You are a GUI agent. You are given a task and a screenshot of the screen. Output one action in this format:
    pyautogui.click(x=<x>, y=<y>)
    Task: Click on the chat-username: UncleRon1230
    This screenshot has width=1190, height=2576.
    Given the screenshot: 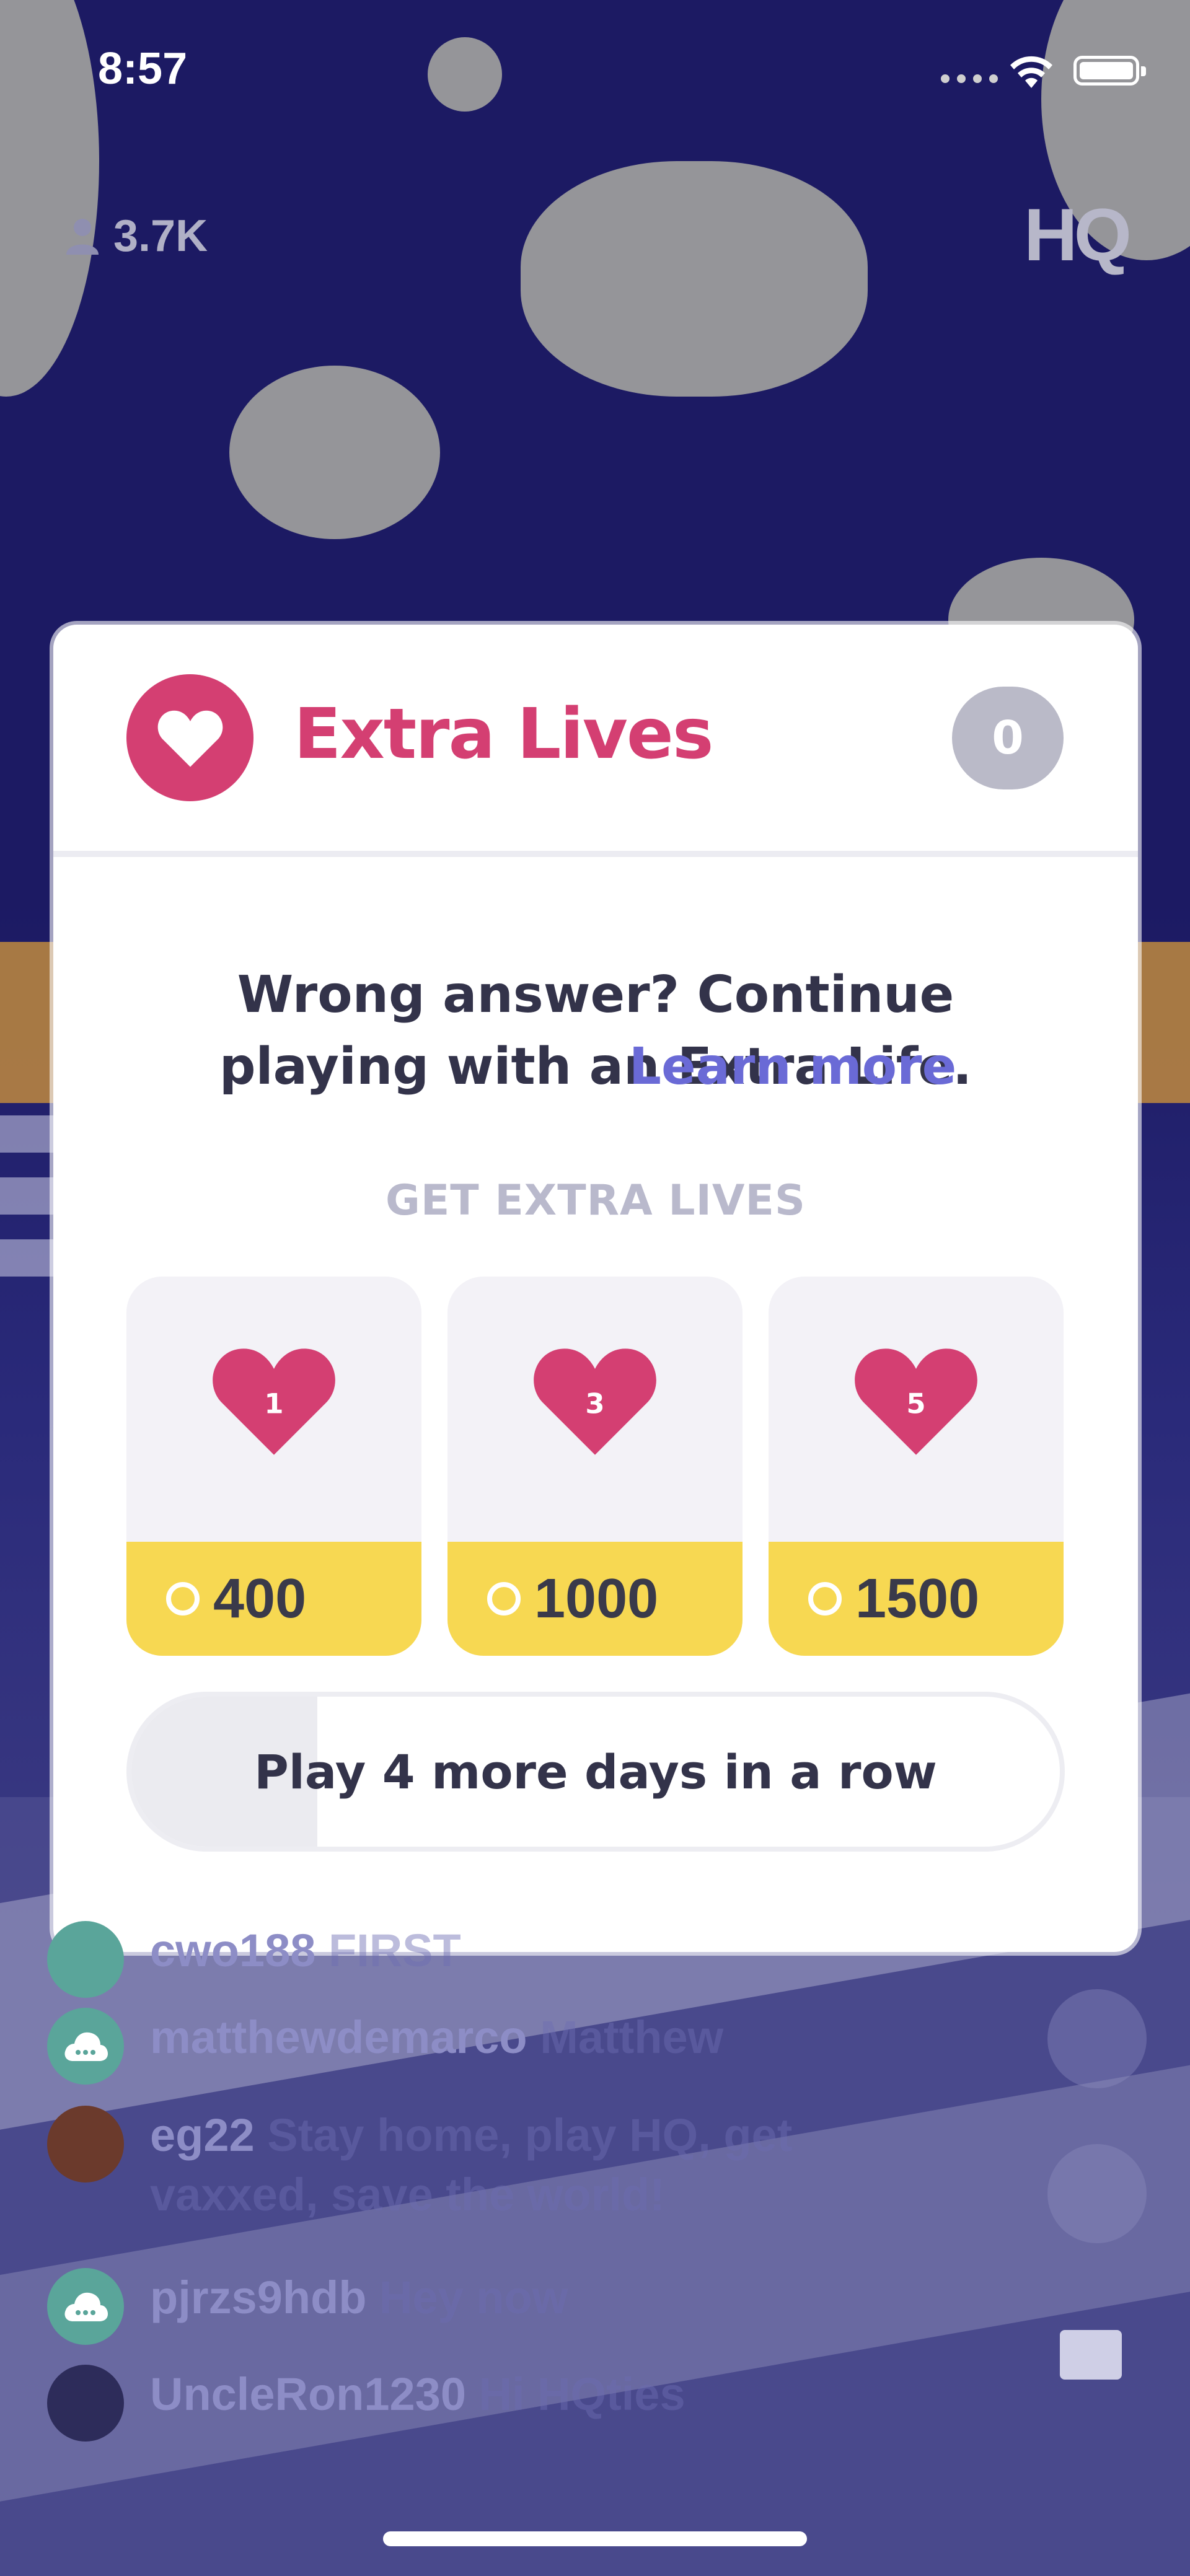 What is the action you would take?
    pyautogui.click(x=308, y=2394)
    